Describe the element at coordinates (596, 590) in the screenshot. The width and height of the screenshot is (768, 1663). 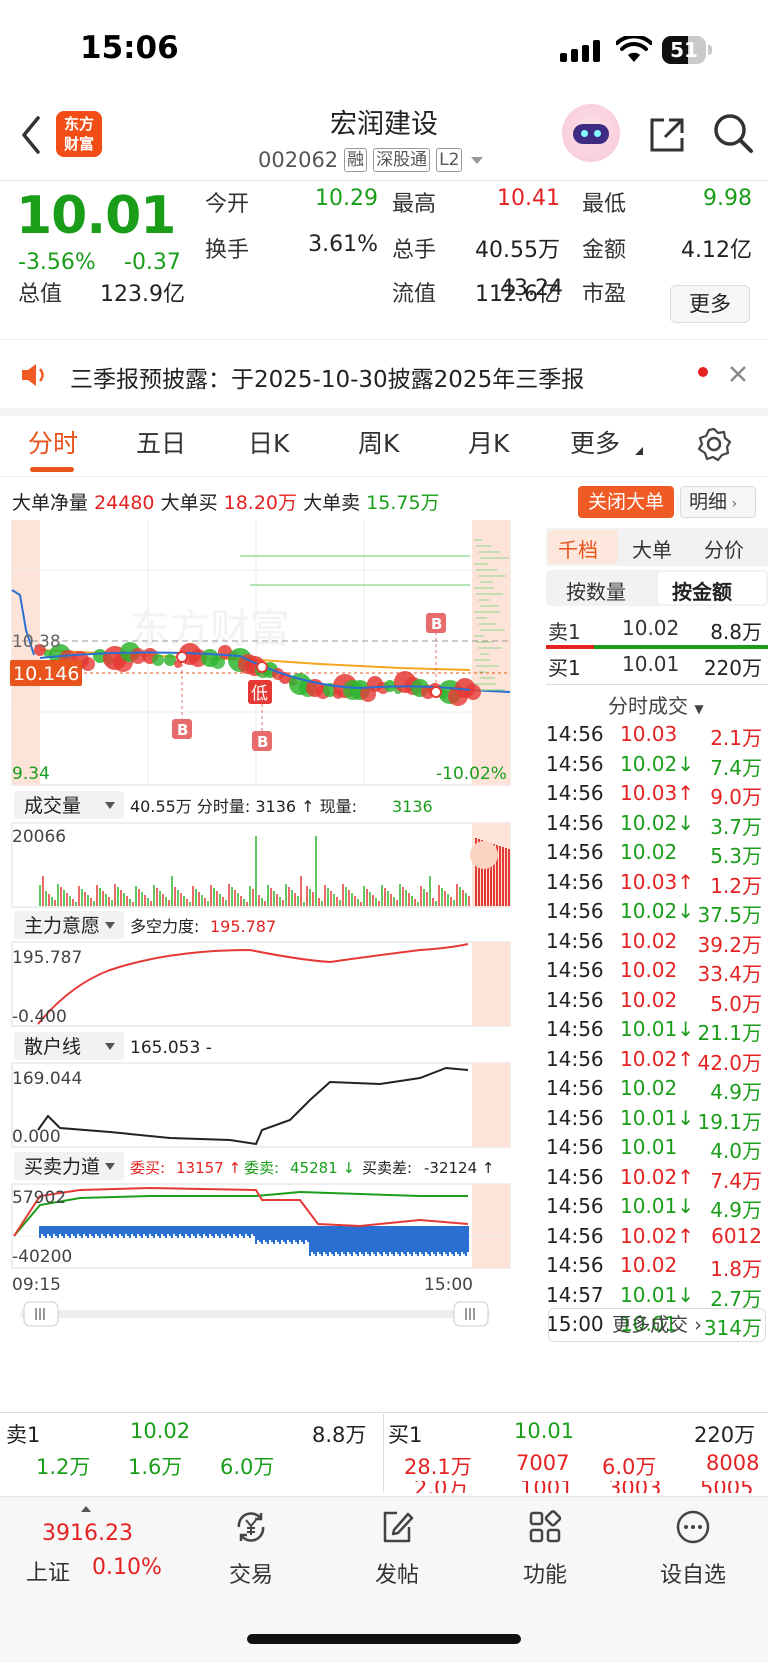
I see `sub-tab-by-count: 按数量` at that location.